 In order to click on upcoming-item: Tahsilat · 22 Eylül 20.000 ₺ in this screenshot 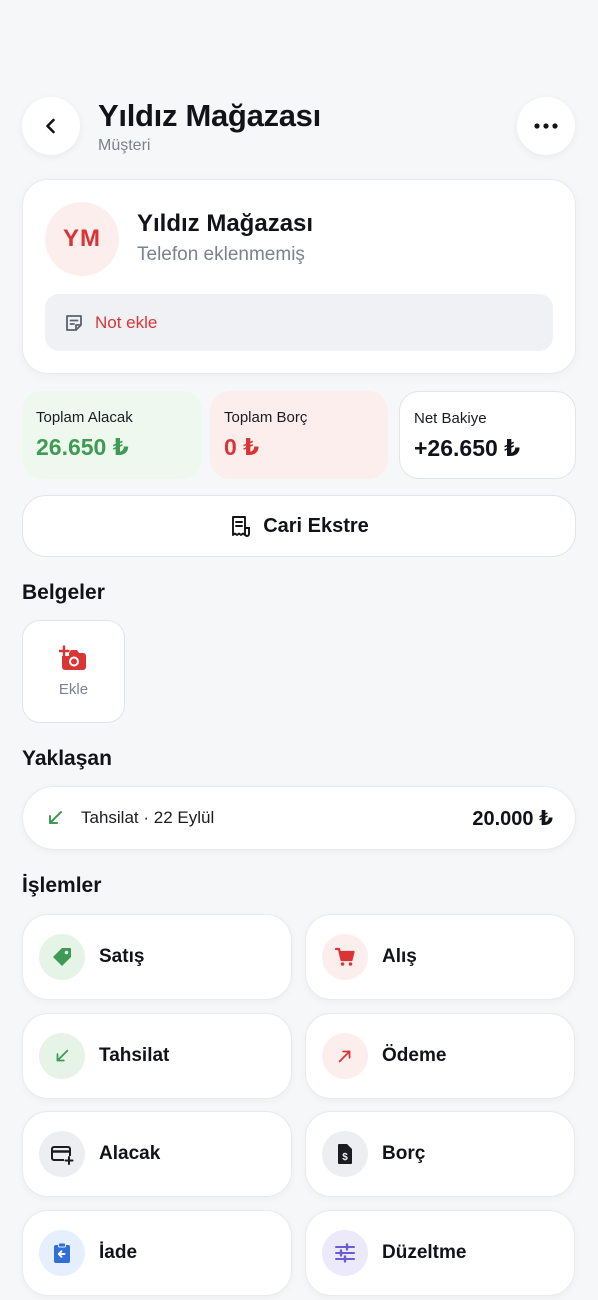, I will do `click(299, 818)`.